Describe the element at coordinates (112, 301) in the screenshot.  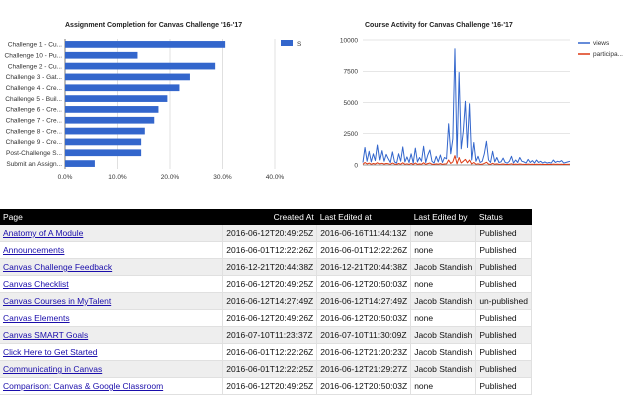
I see `cell-page: Canvas Courses in MyTalent` at that location.